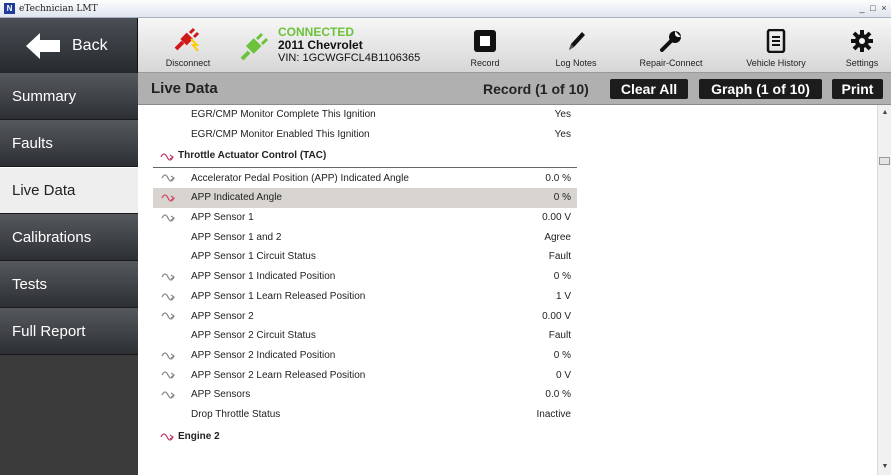 This screenshot has height=475, width=891. I want to click on disconnect-button: Disconnect, so click(188, 45).